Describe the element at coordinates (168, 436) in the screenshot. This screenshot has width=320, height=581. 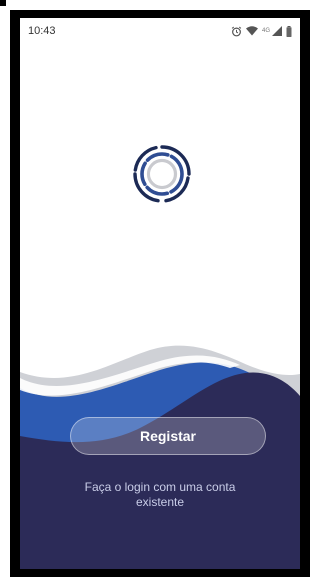
I see `register-button: Registar` at that location.